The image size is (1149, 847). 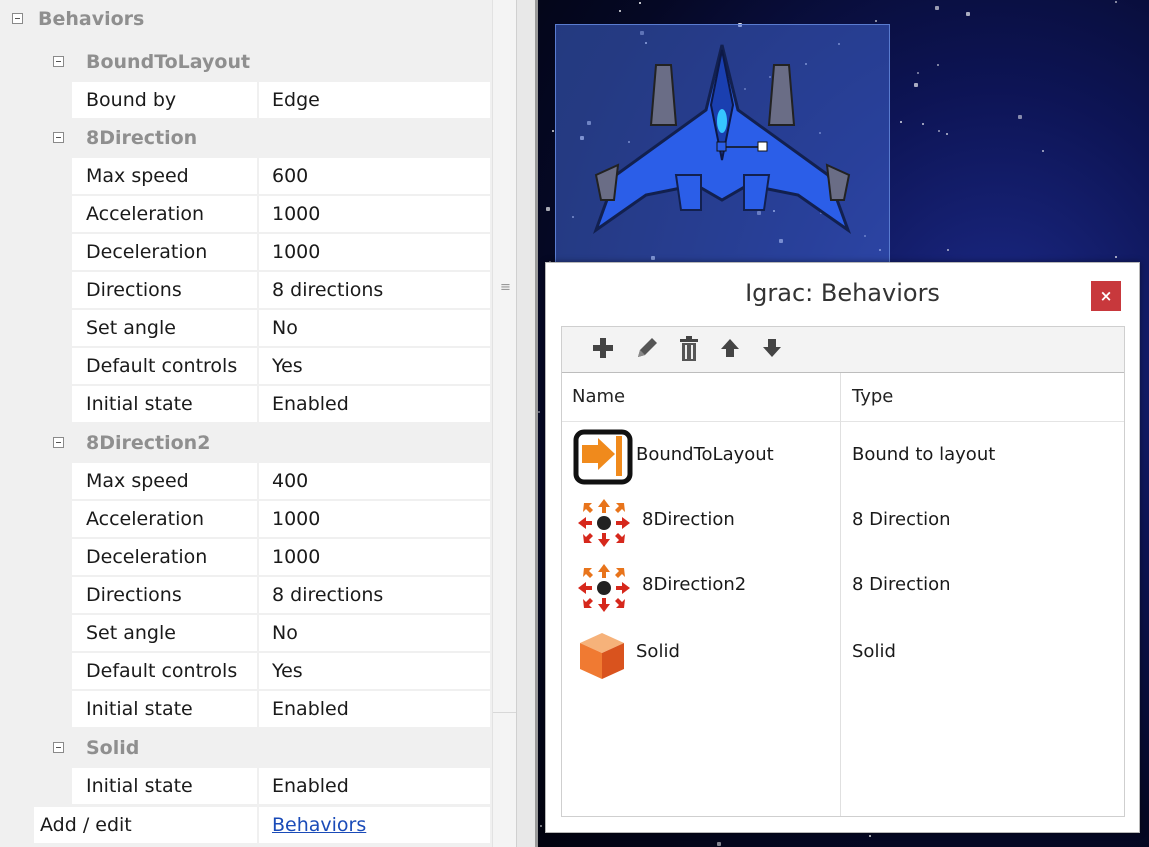 I want to click on property-name: Max speed, so click(x=137, y=176).